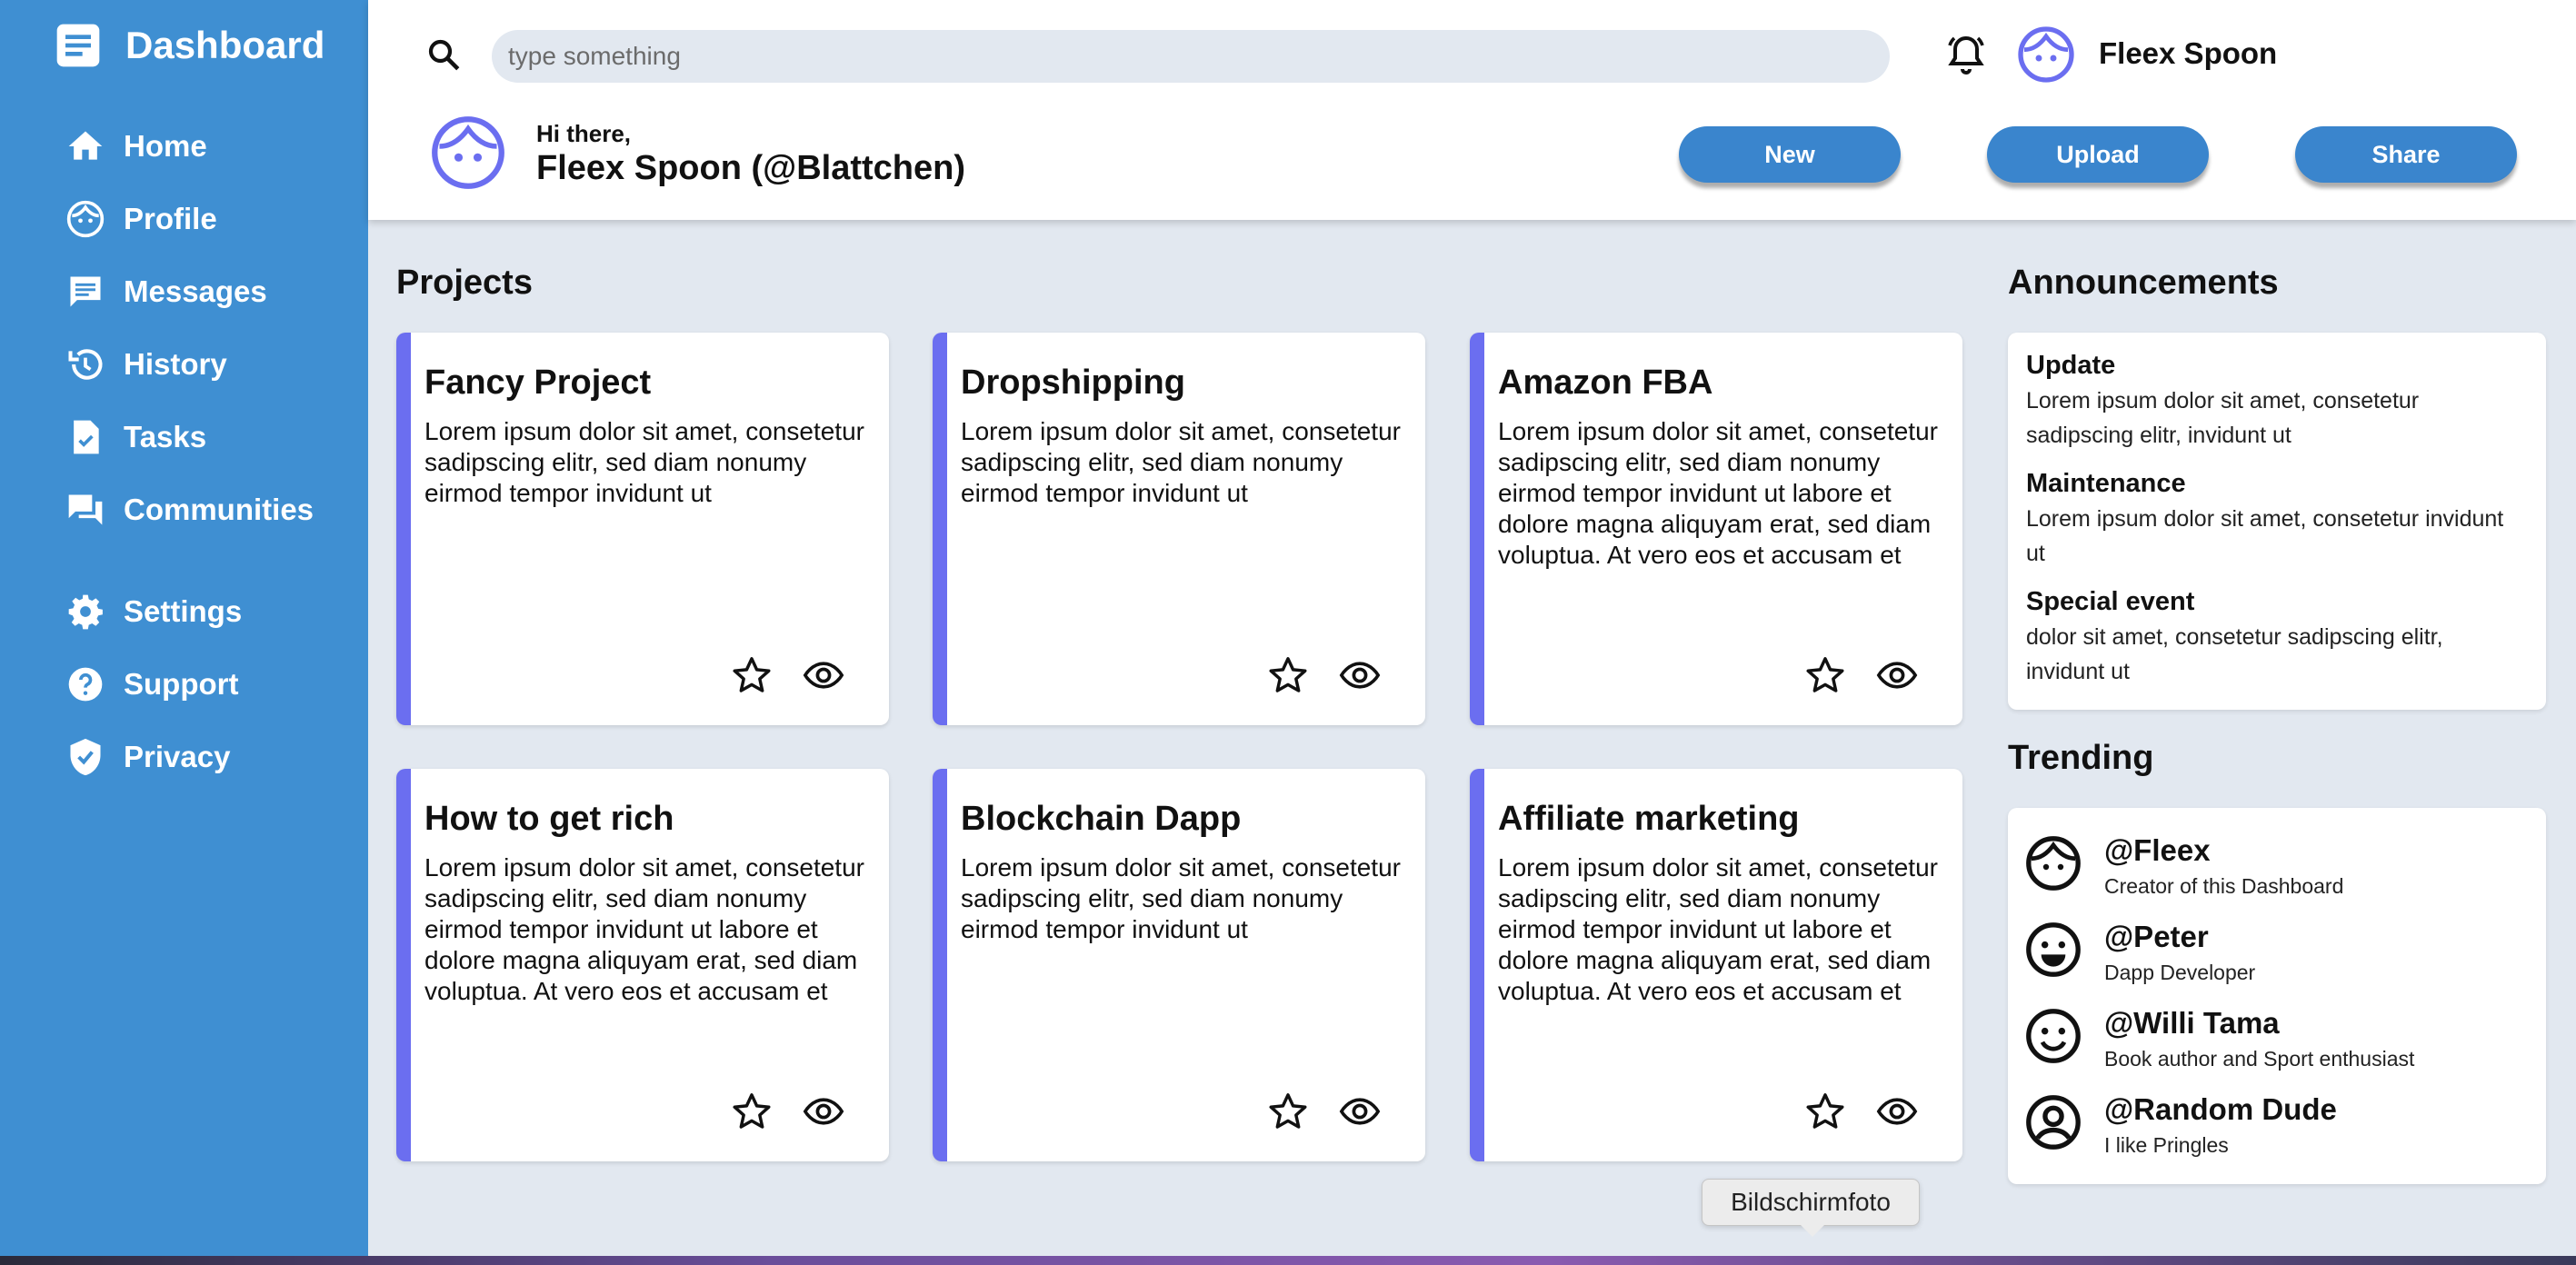  I want to click on share-button: Share, so click(2406, 154).